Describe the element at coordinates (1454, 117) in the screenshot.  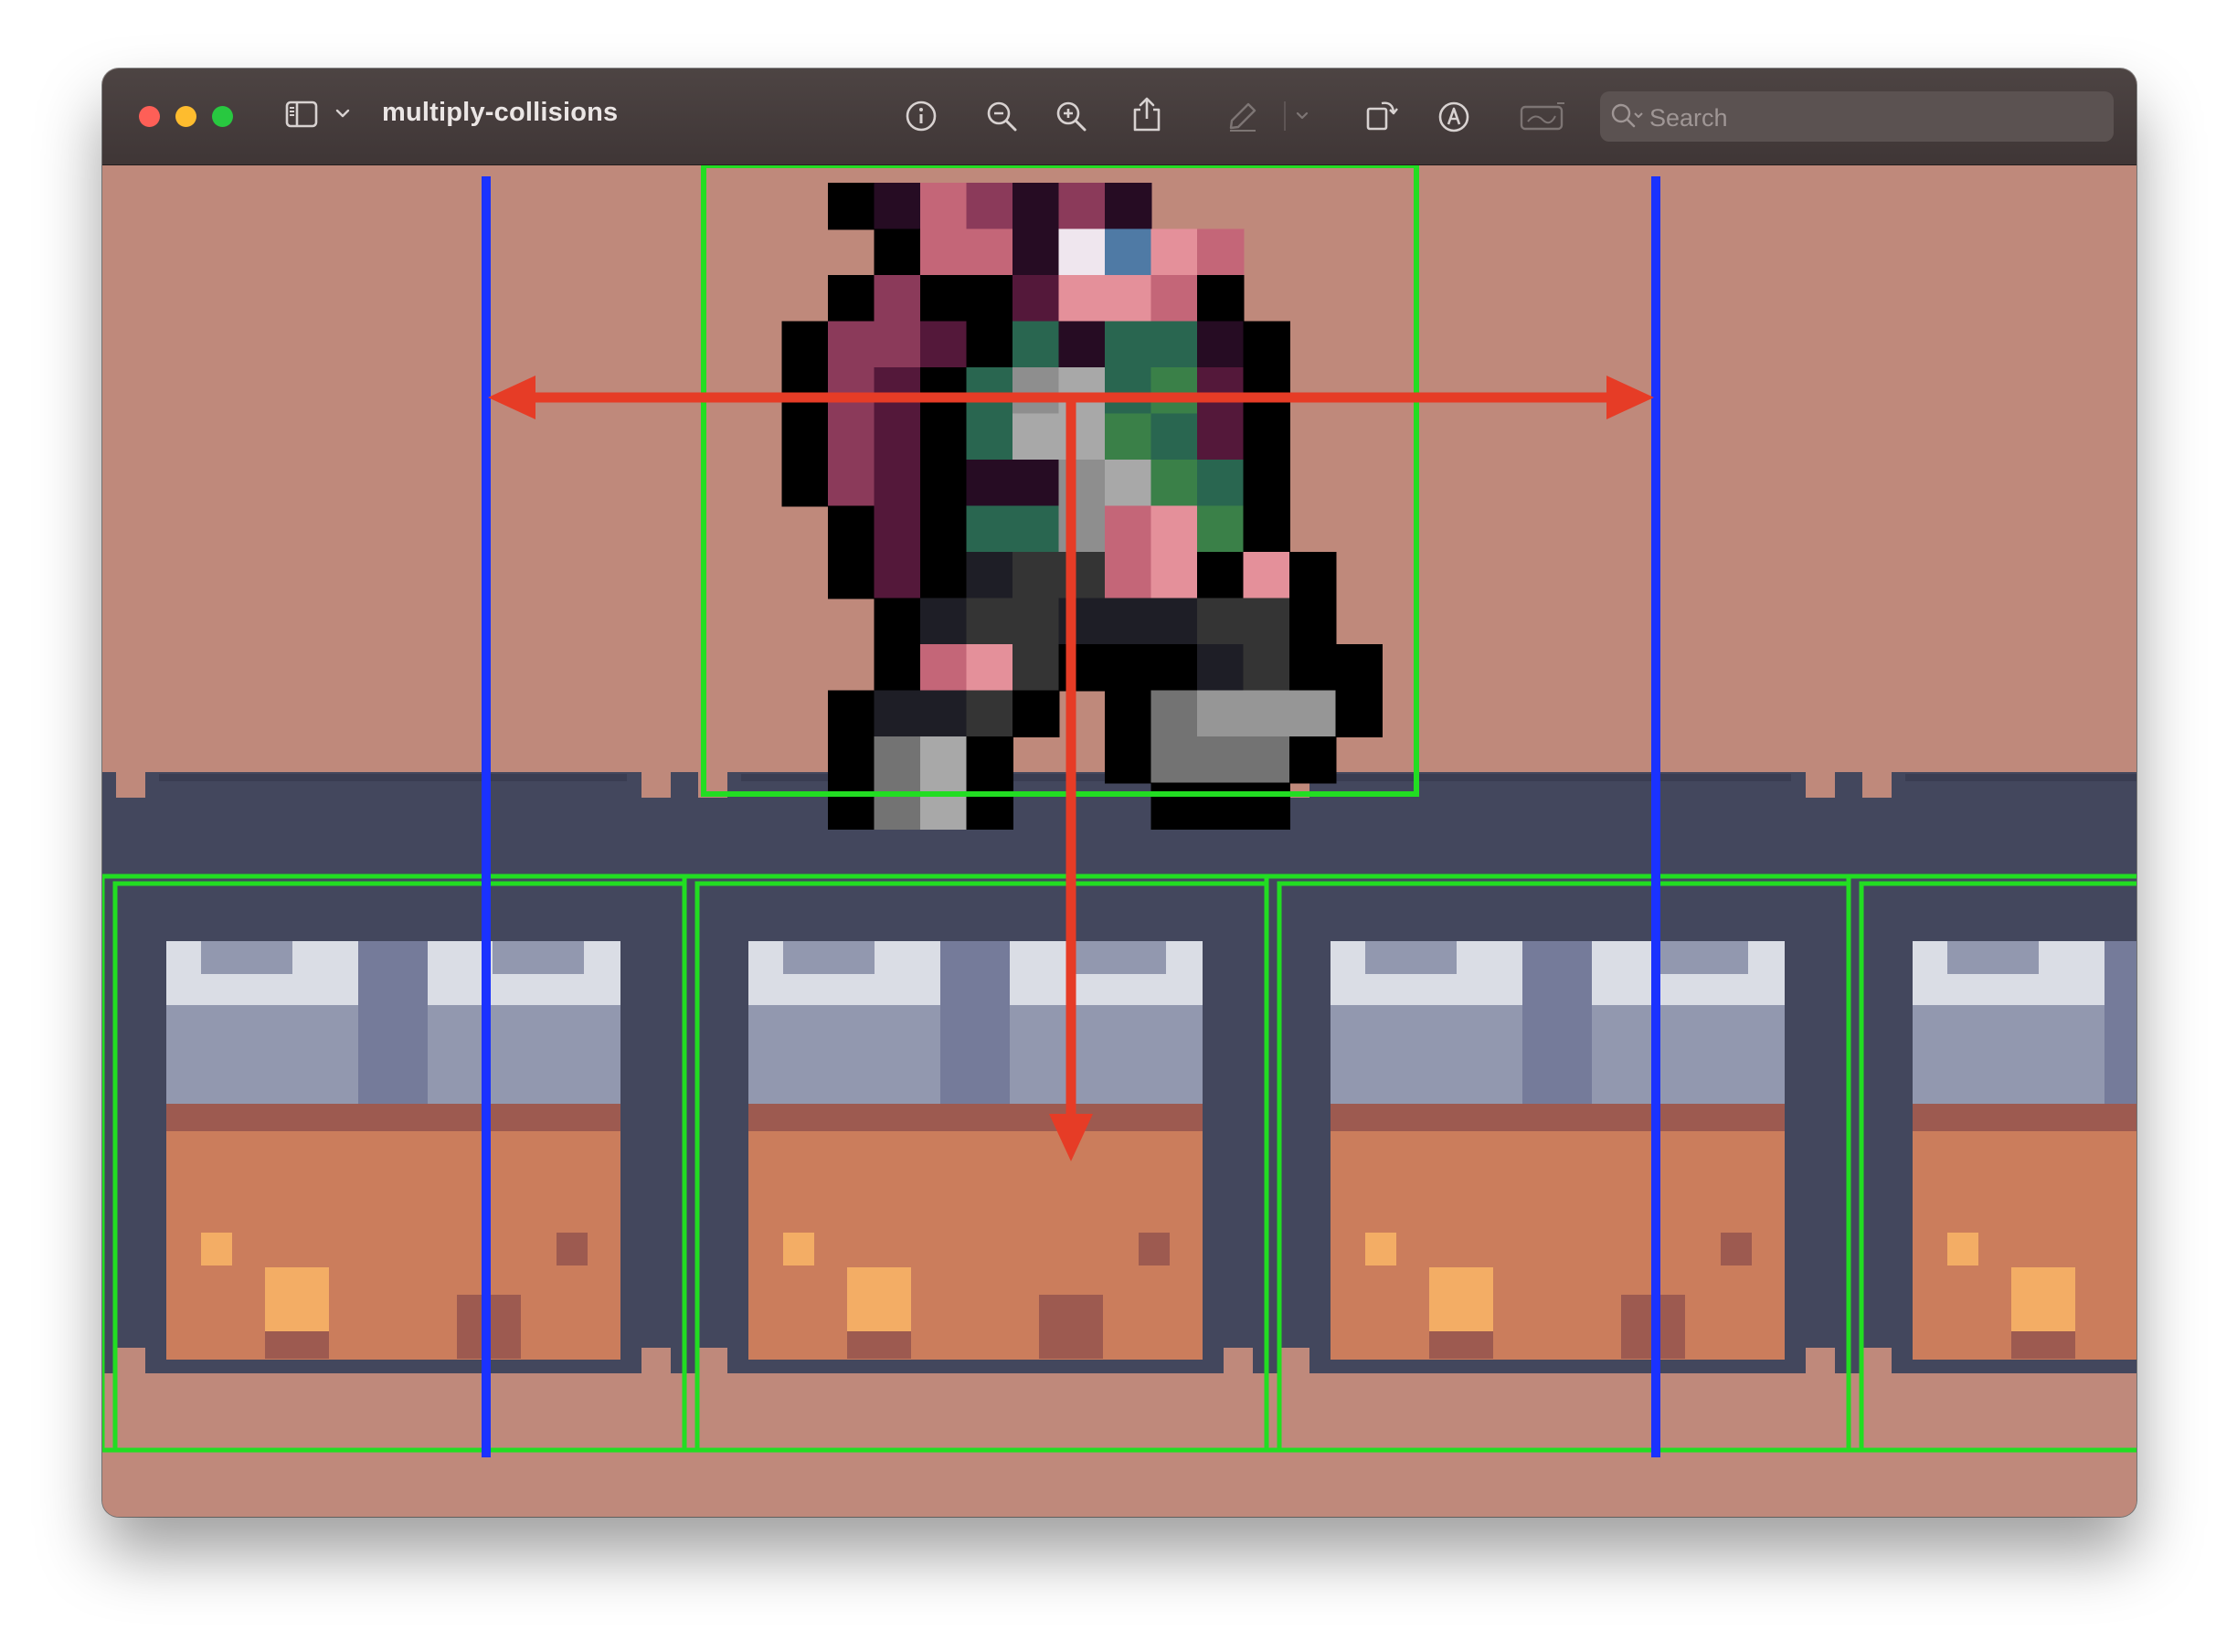
I see `markup-icon` at that location.